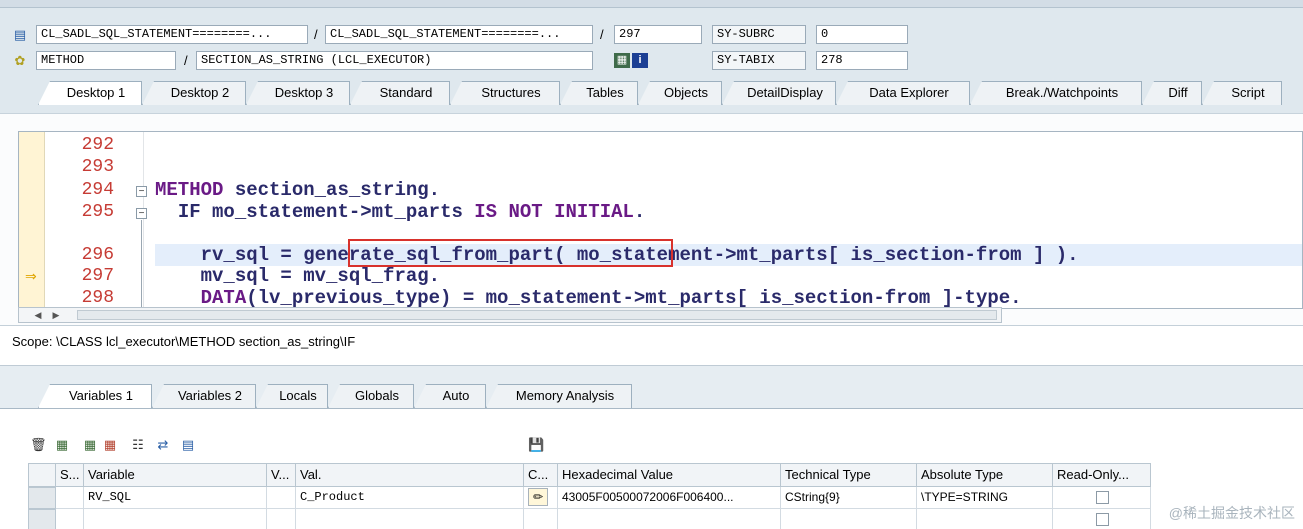 This screenshot has width=1303, height=529. I want to click on transfer-icon: ⇄, so click(163, 445).